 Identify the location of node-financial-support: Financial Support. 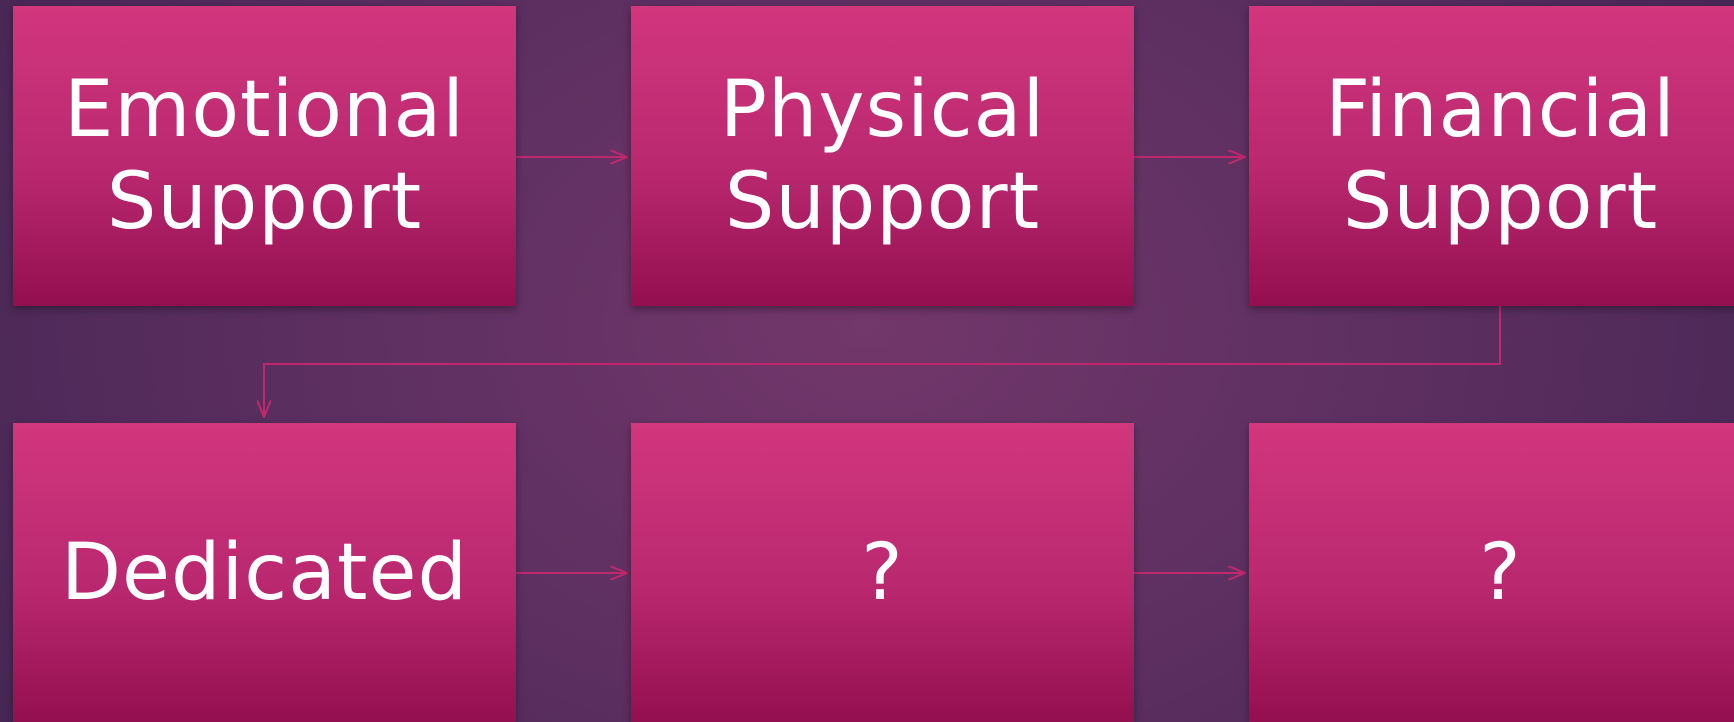
(1491, 156).